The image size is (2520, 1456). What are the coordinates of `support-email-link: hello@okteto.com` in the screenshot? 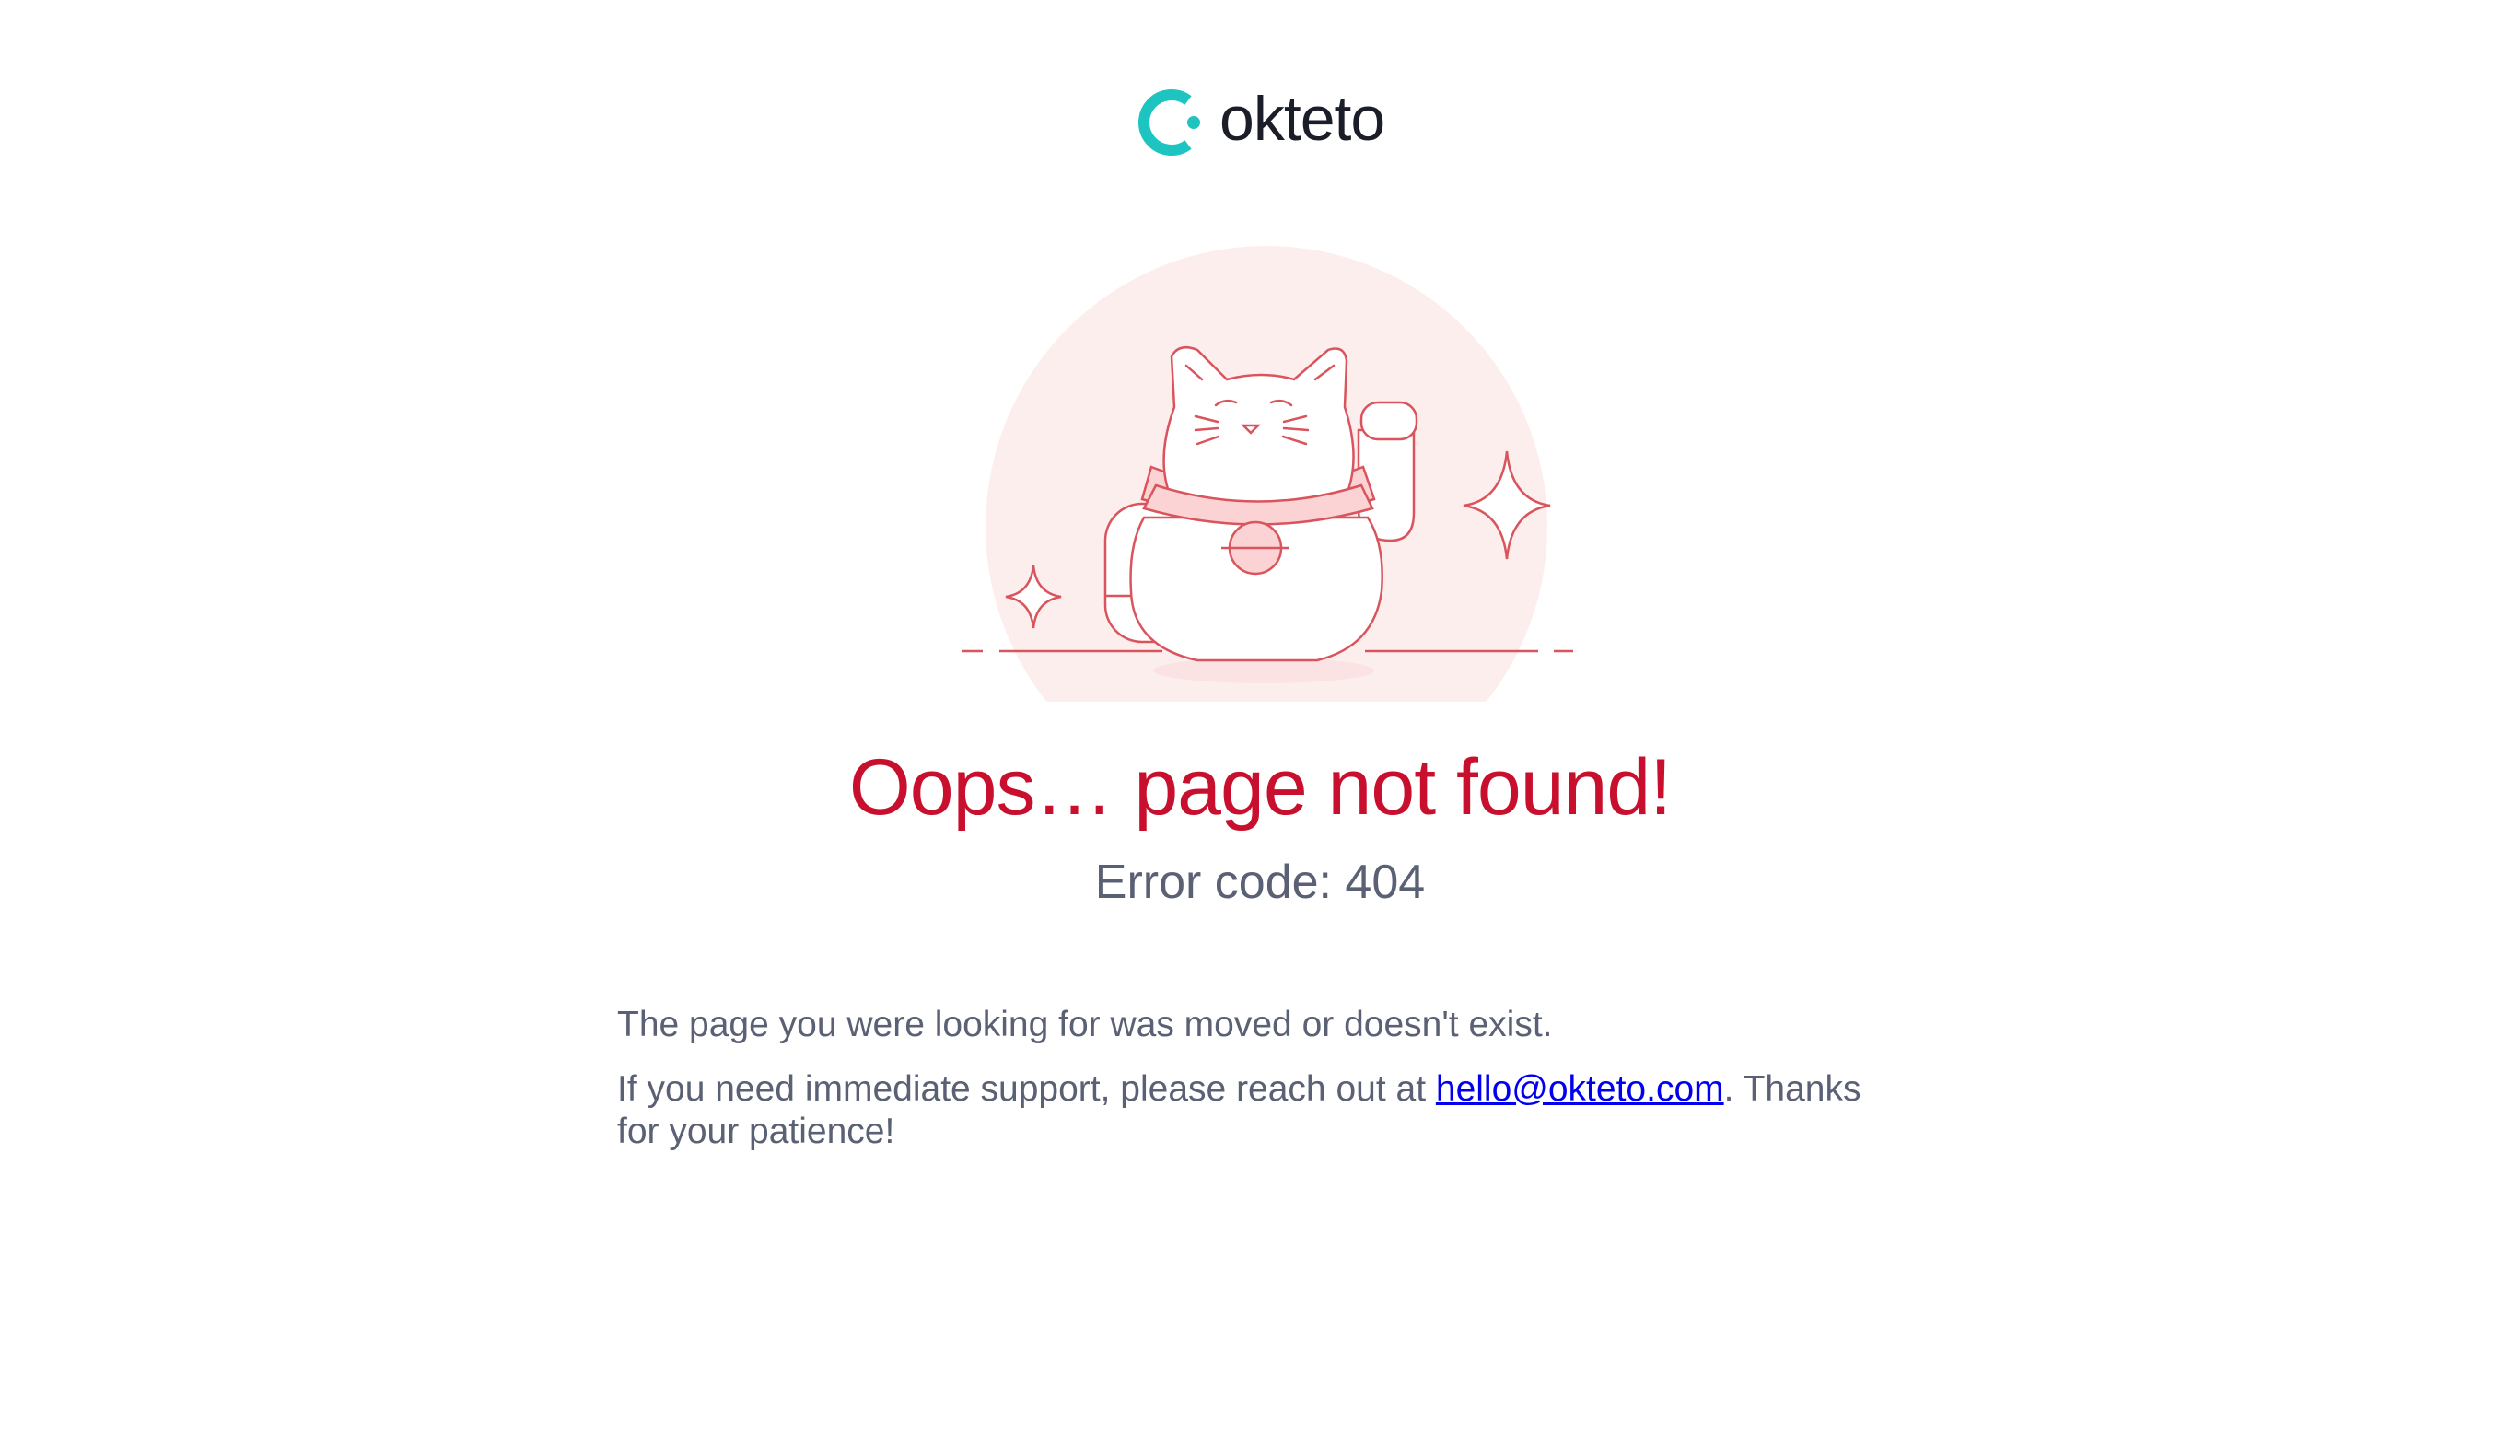 It's located at (1580, 1089).